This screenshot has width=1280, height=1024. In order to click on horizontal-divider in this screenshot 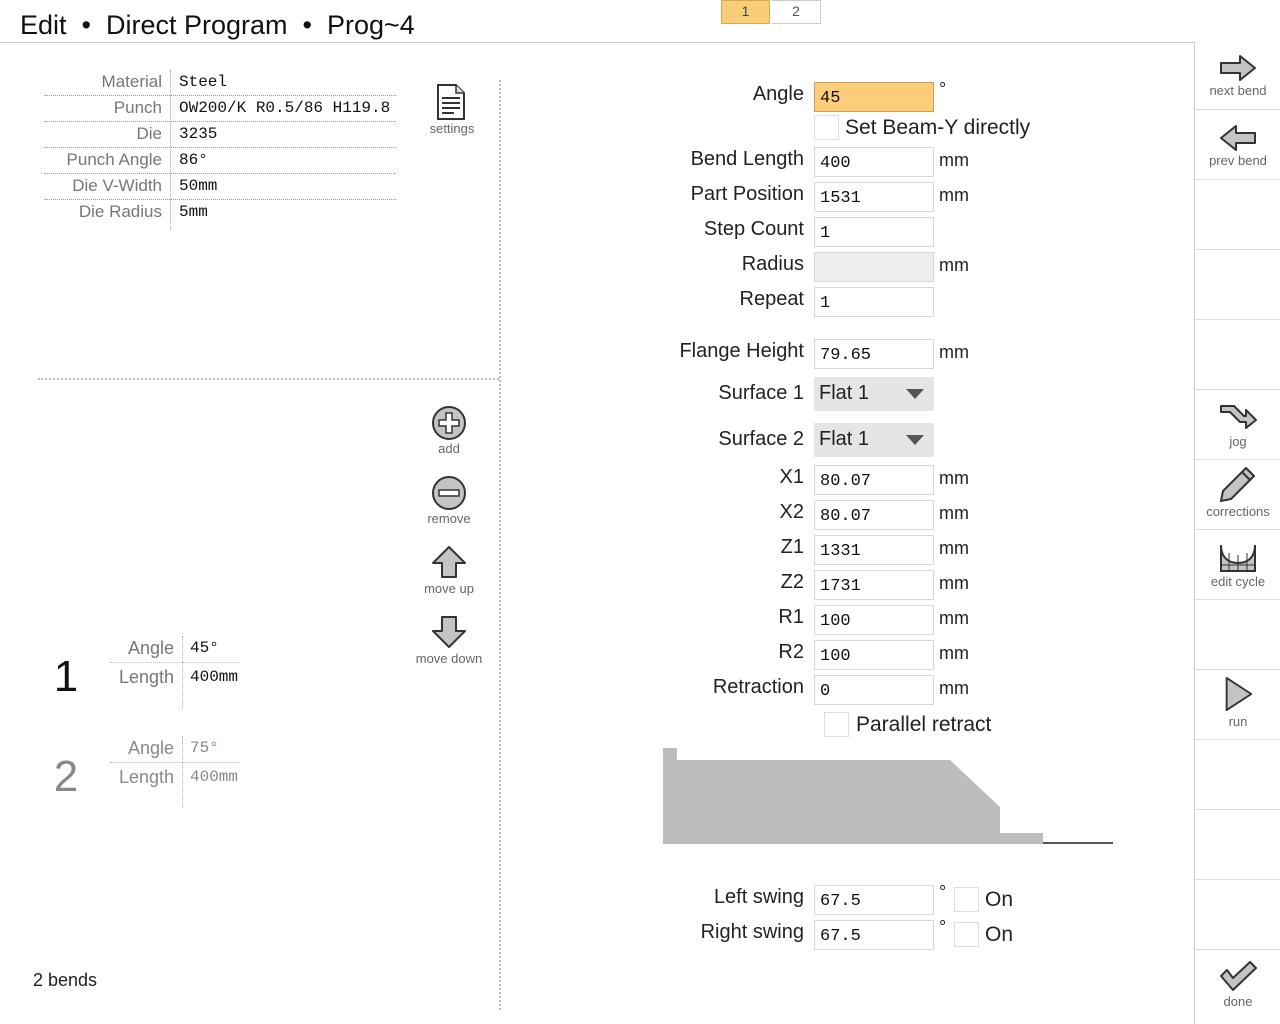, I will do `click(268, 379)`.